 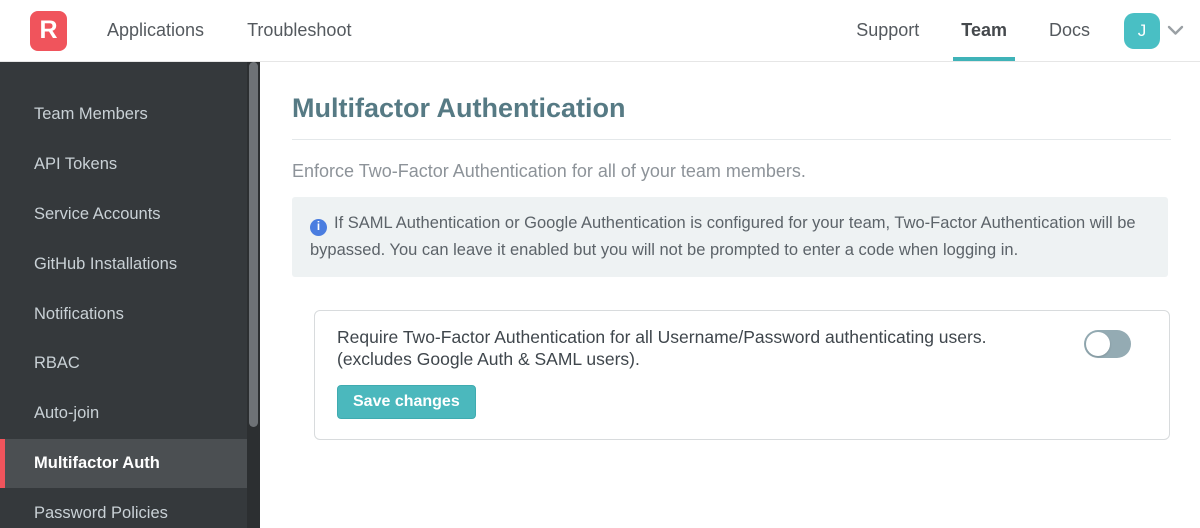 I want to click on mfa-toggle, so click(x=1107, y=344).